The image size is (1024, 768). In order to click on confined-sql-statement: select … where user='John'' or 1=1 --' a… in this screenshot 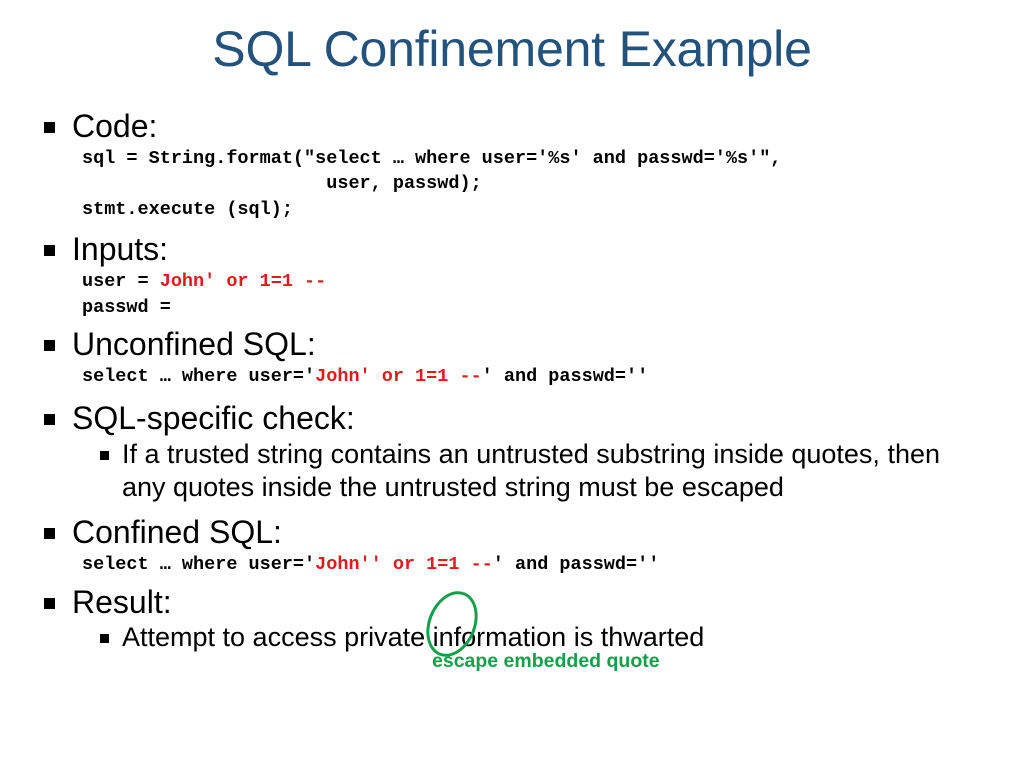, I will do `click(544, 565)`.